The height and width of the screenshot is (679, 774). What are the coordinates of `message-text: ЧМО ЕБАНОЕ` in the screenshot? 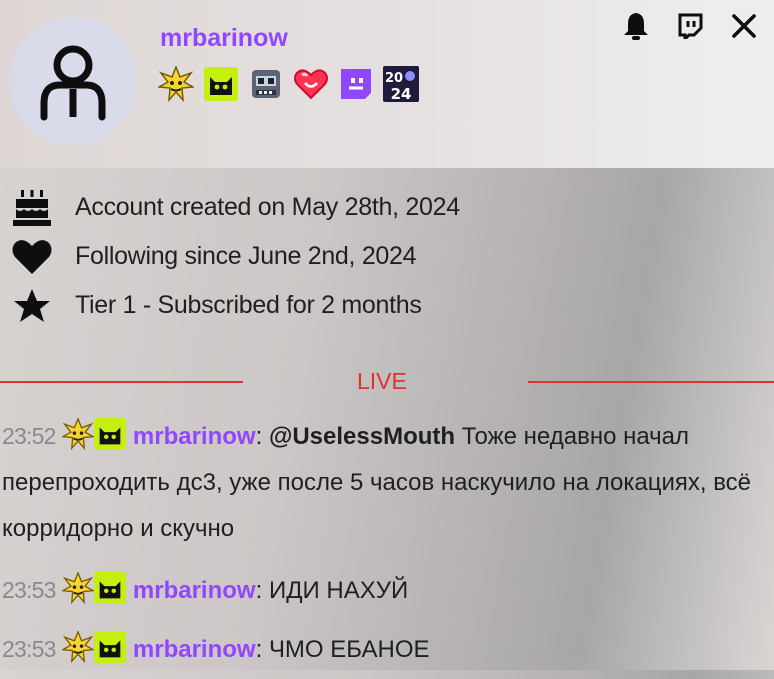 It's located at (349, 649).